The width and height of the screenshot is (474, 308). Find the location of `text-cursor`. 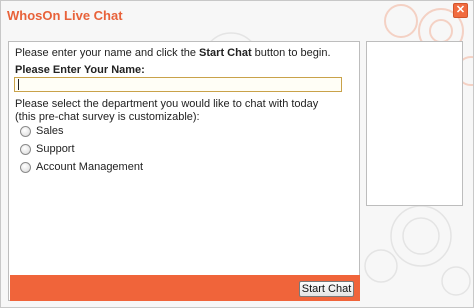

text-cursor is located at coordinates (18, 84).